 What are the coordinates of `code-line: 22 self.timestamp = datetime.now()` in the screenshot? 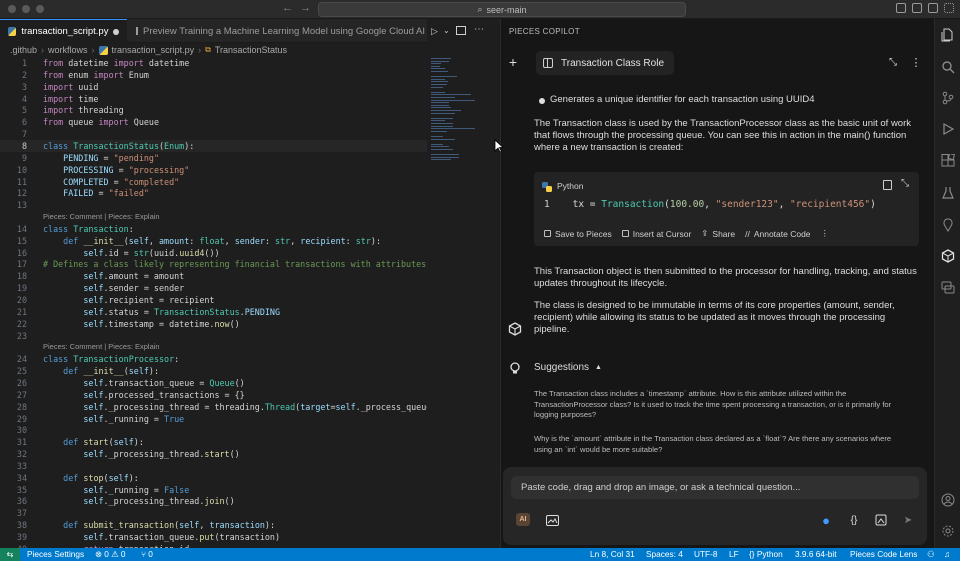 It's located at (213, 324).